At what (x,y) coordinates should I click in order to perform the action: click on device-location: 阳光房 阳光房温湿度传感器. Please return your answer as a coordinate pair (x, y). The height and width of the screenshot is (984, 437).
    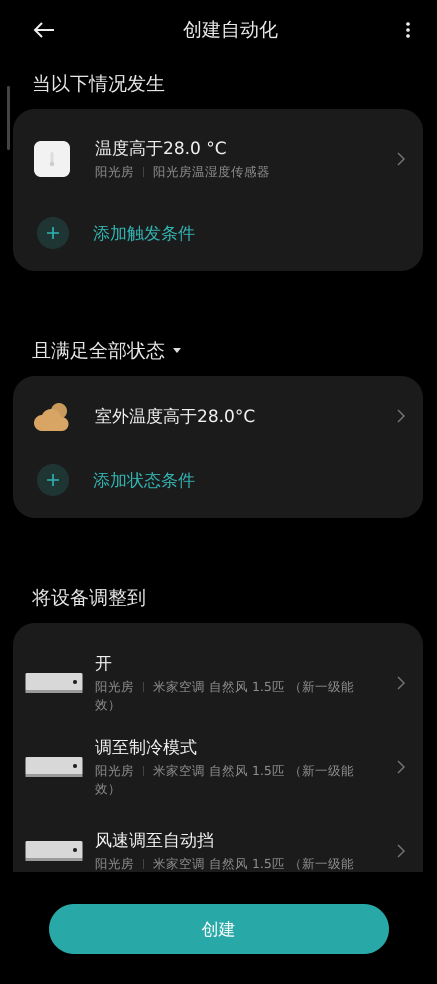
    Looking at the image, I should click on (183, 171).